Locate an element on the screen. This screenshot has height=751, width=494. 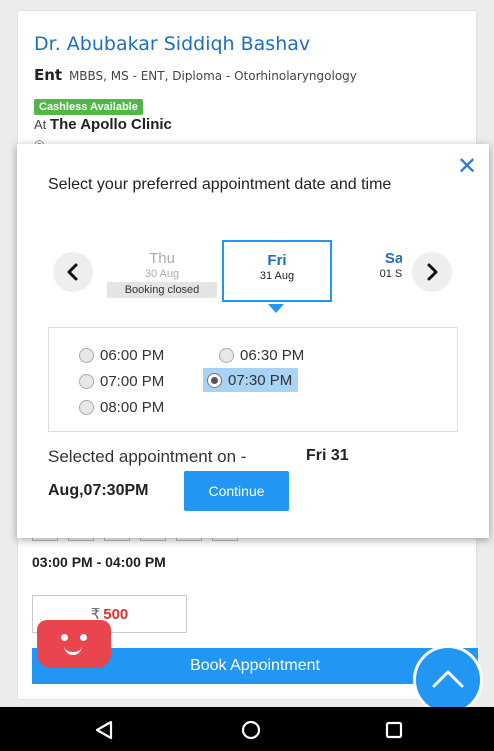
android-nav-bar is located at coordinates (247, 729).